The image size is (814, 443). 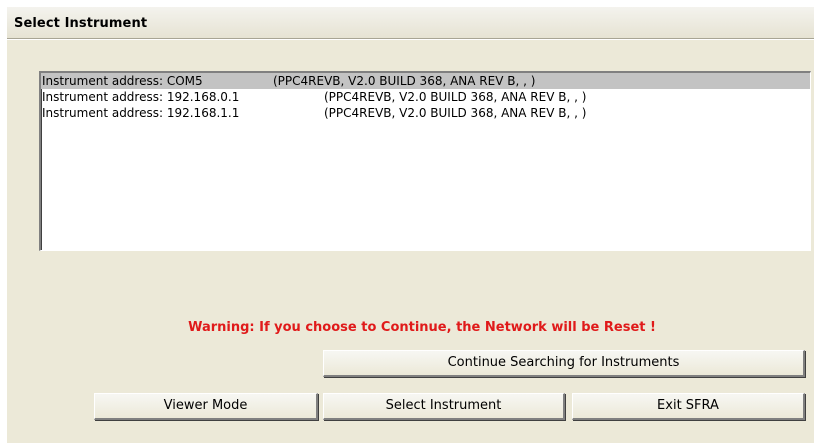 What do you see at coordinates (206, 406) in the screenshot?
I see `viewer-mode-button: Viewer Mode` at bounding box center [206, 406].